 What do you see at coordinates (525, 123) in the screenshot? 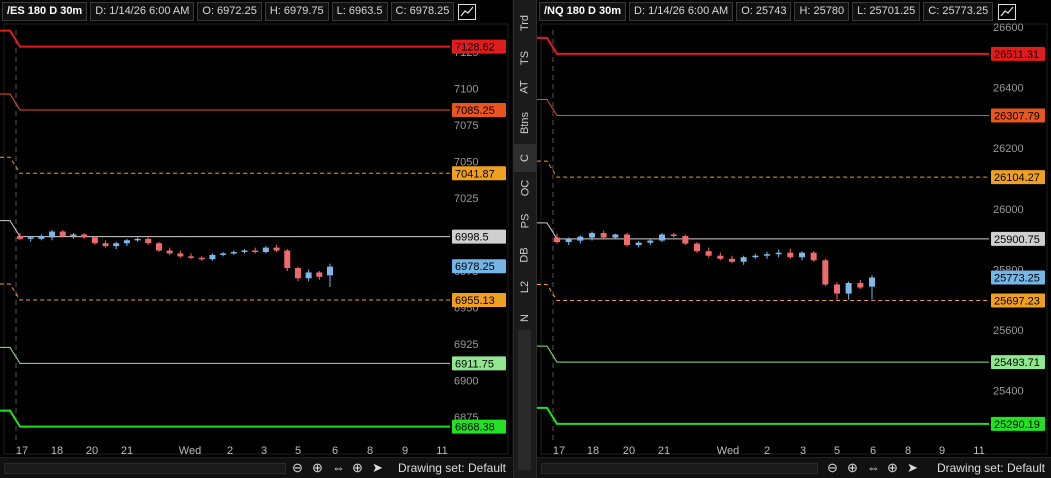
I see `side-tab-btns: Btns` at bounding box center [525, 123].